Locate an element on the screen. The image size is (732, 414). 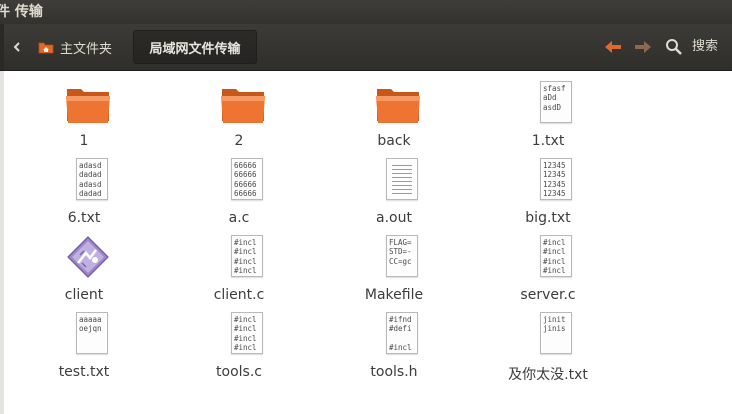
preview-line: asdD is located at coordinates (552, 107).